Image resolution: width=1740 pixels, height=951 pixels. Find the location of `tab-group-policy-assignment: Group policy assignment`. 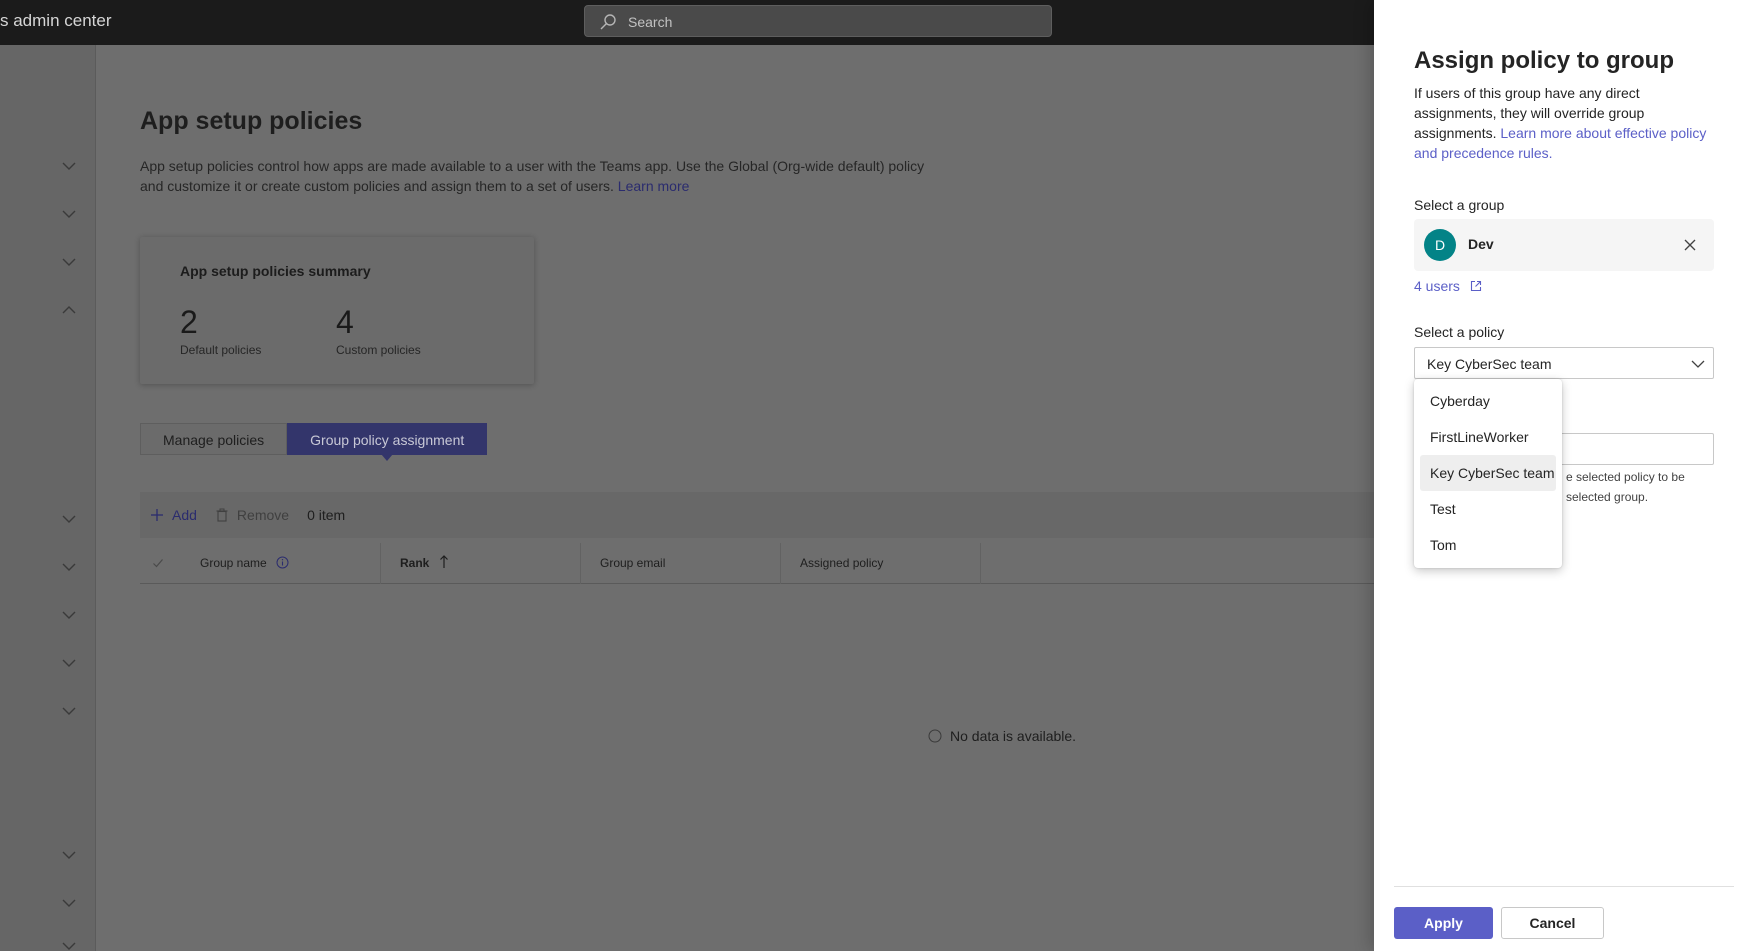

tab-group-policy-assignment: Group policy assignment is located at coordinates (387, 442).